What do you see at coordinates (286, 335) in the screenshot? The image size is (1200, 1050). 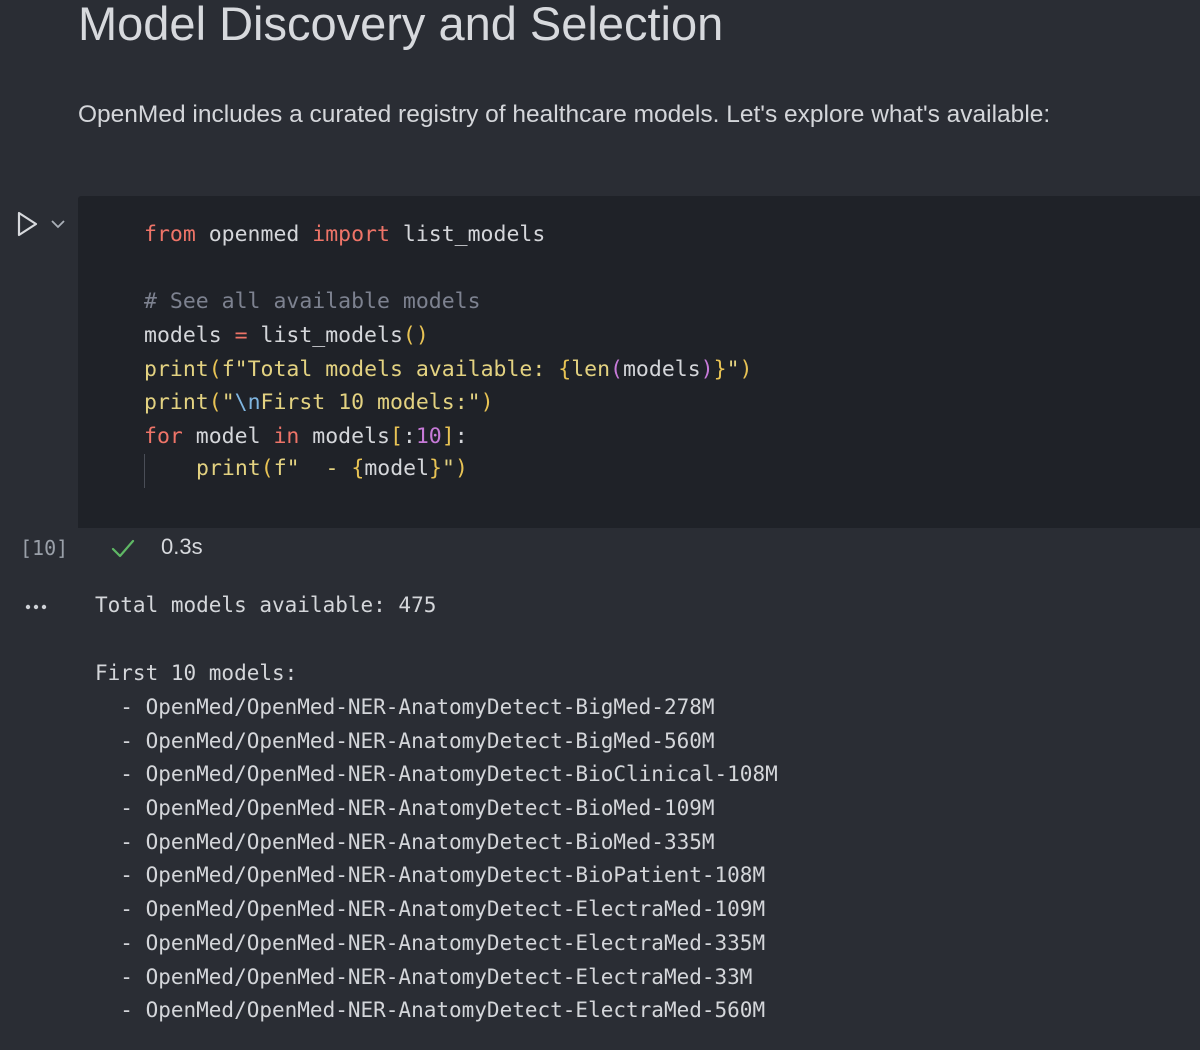 I see `code-line: models = list_models()` at bounding box center [286, 335].